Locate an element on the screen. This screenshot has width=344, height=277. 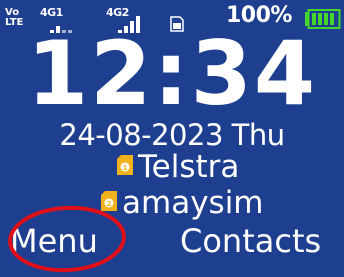
clock-date: 24-08-2023 Thu is located at coordinates (172, 135).